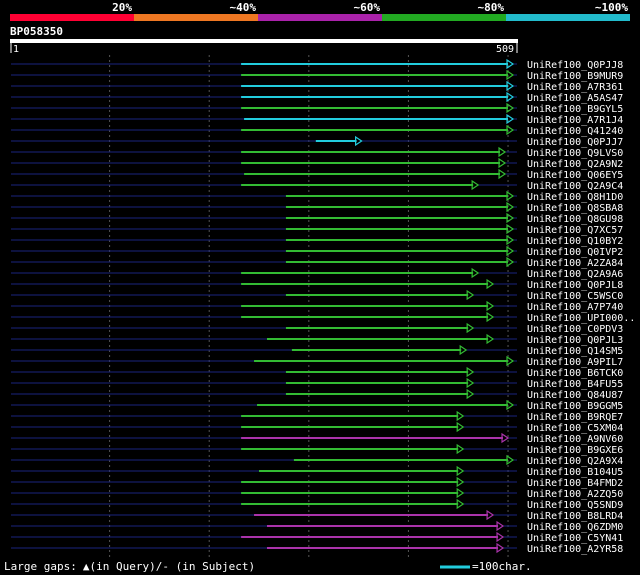  What do you see at coordinates (611, 7) in the screenshot?
I see `legend-label-5: ~100%` at bounding box center [611, 7].